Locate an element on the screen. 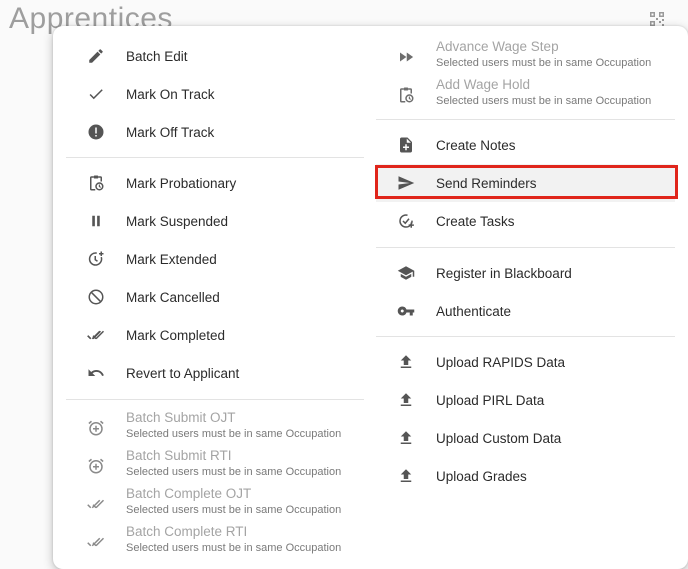  menu-item-label: Revert to Applicant is located at coordinates (183, 373).